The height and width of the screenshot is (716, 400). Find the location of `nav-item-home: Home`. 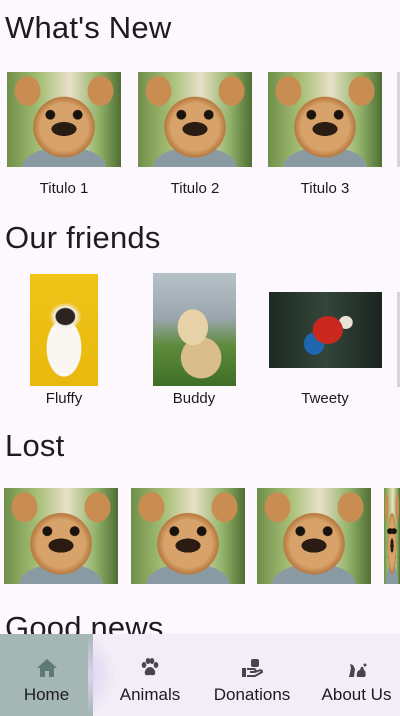

nav-item-home: Home is located at coordinates (46, 675).